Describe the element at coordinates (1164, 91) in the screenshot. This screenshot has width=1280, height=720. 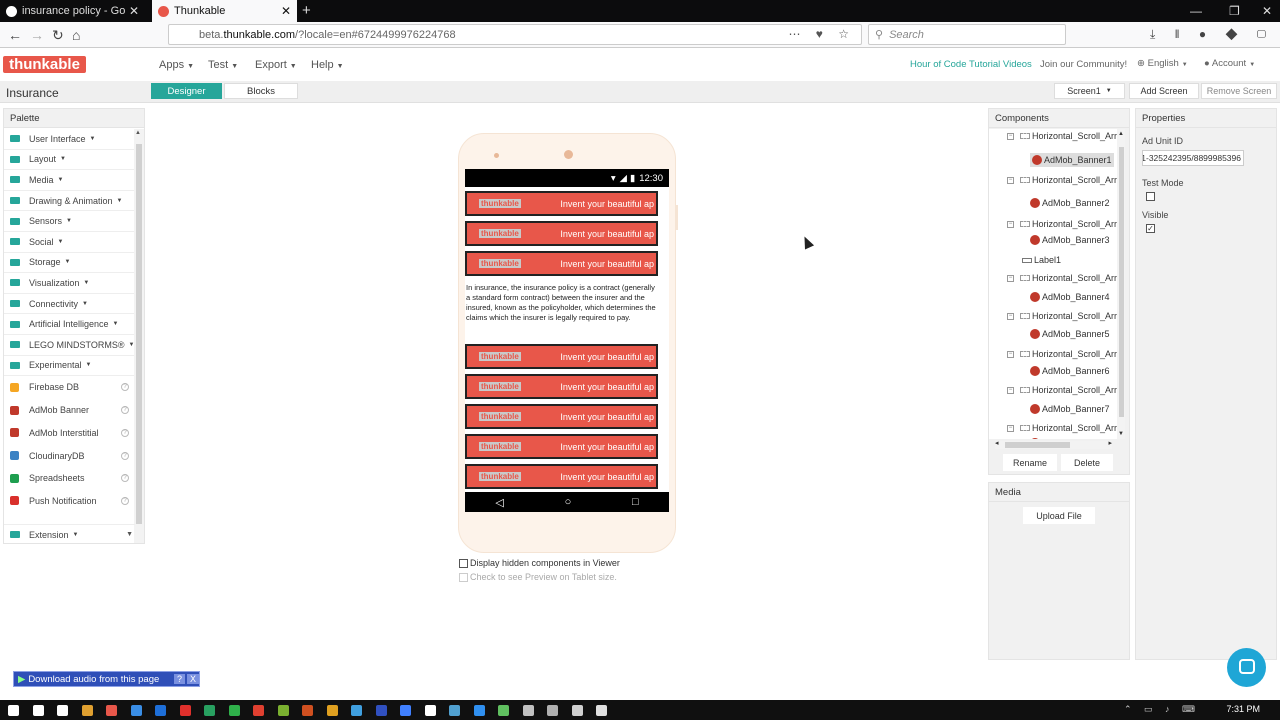
I see `add-screen-button: Add Screen` at that location.